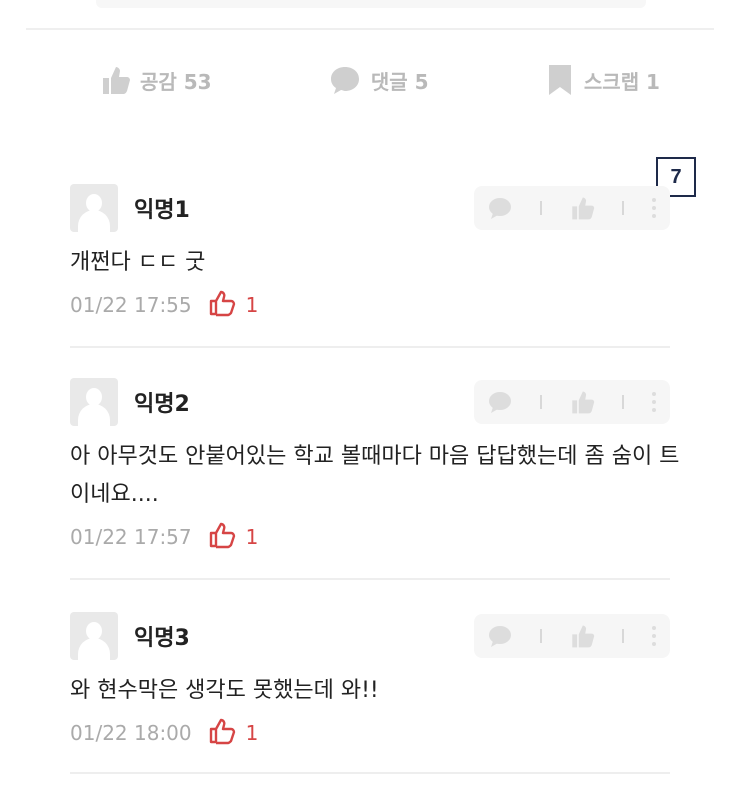 The width and height of the screenshot is (740, 801). I want to click on comment-header: 익명1, so click(370, 208).